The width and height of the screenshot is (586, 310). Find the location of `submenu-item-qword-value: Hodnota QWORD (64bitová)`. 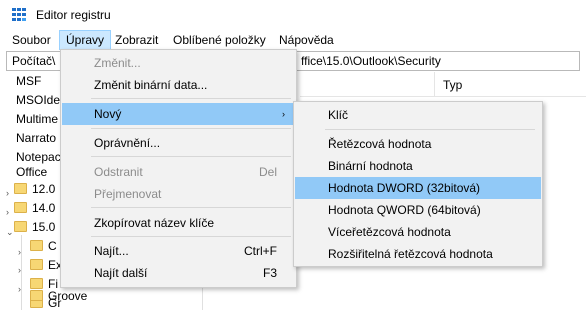

submenu-item-qword-value: Hodnota QWORD (64bitová) is located at coordinates (418, 210).